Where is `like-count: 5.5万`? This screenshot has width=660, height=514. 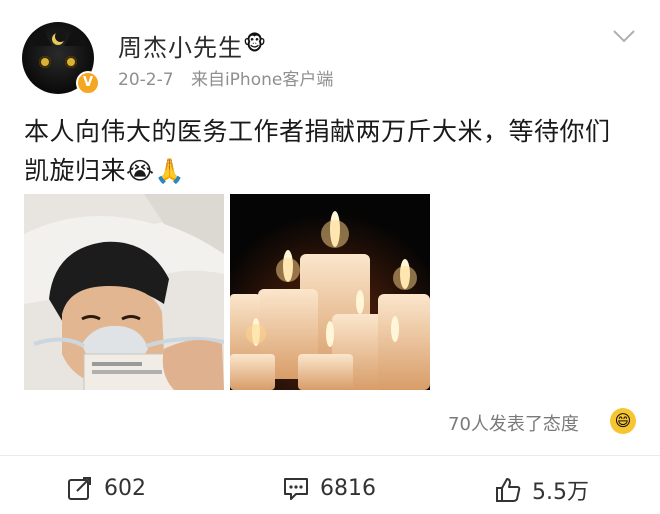 like-count: 5.5万 is located at coordinates (560, 492).